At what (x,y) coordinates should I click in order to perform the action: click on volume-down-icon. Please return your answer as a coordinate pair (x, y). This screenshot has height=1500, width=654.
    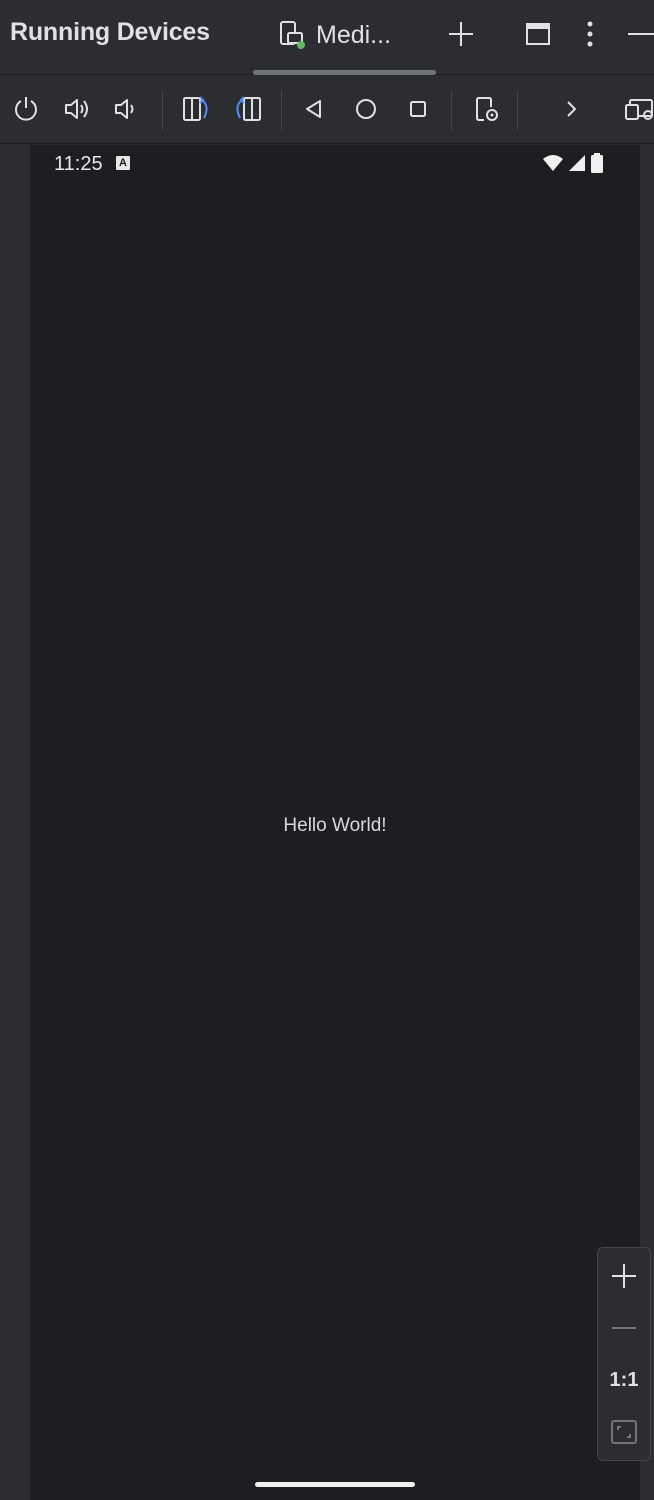
    Looking at the image, I should click on (127, 109).